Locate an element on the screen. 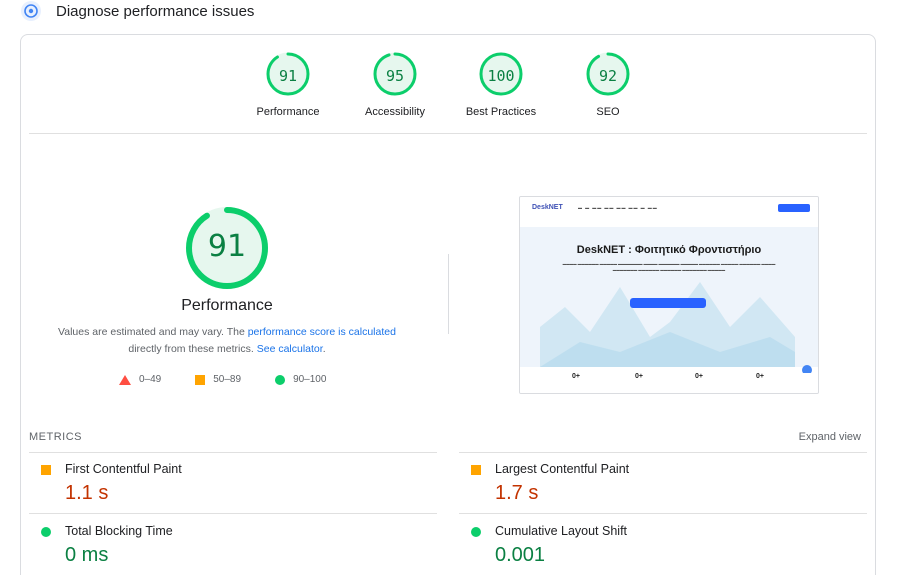 Image resolution: width=900 pixels, height=575 pixels. gauge-accessibility: 95 Accessibility is located at coordinates (395, 84).